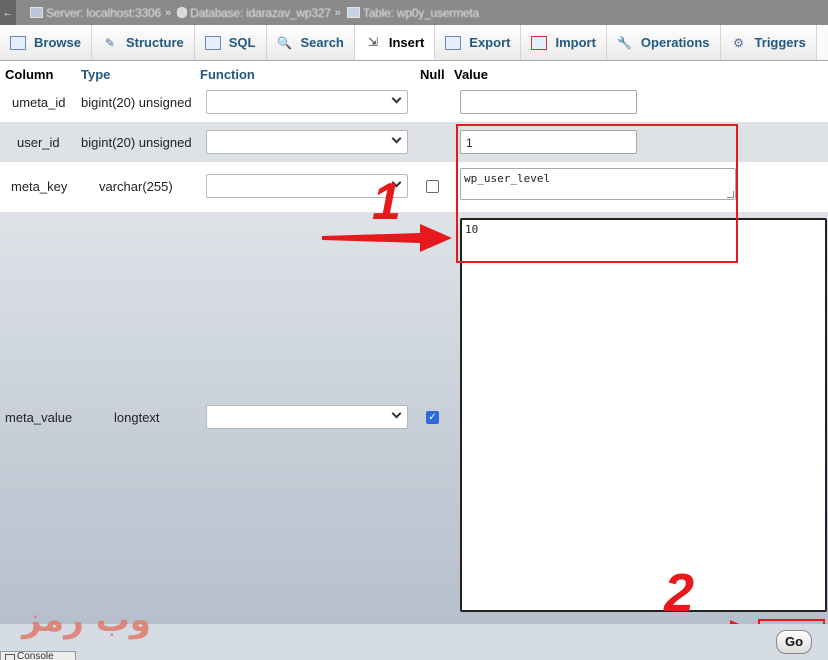 This screenshot has height=660, width=828. I want to click on step-number-1: 1, so click(386, 202).